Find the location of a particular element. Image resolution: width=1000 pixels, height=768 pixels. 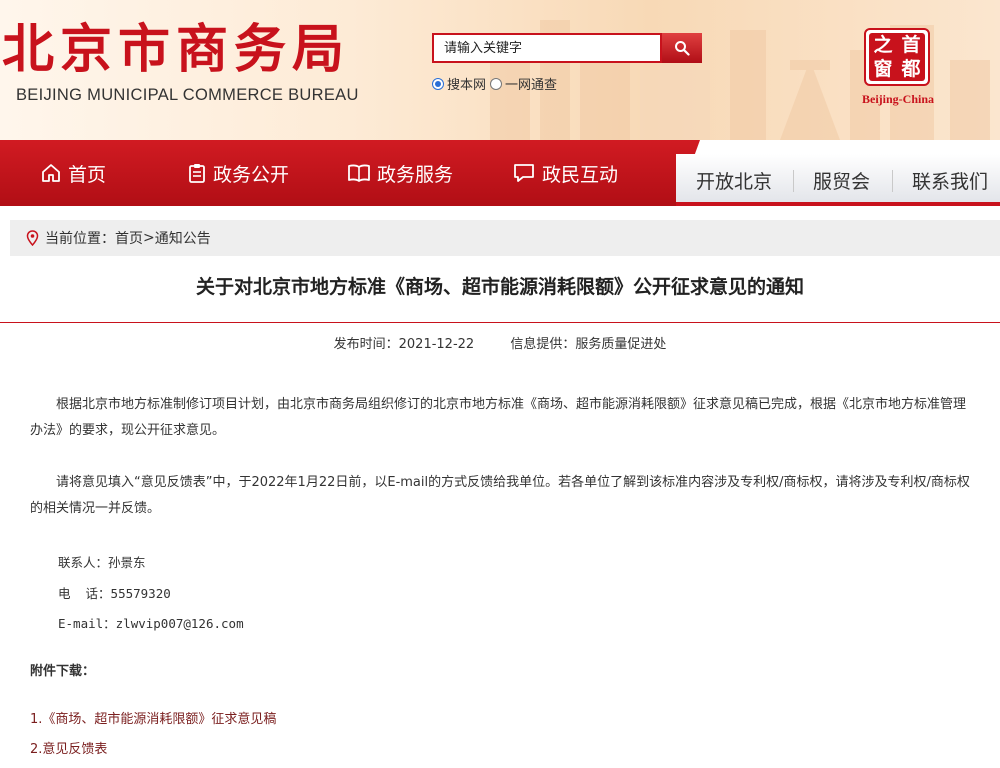

home-icon is located at coordinates (51, 173).